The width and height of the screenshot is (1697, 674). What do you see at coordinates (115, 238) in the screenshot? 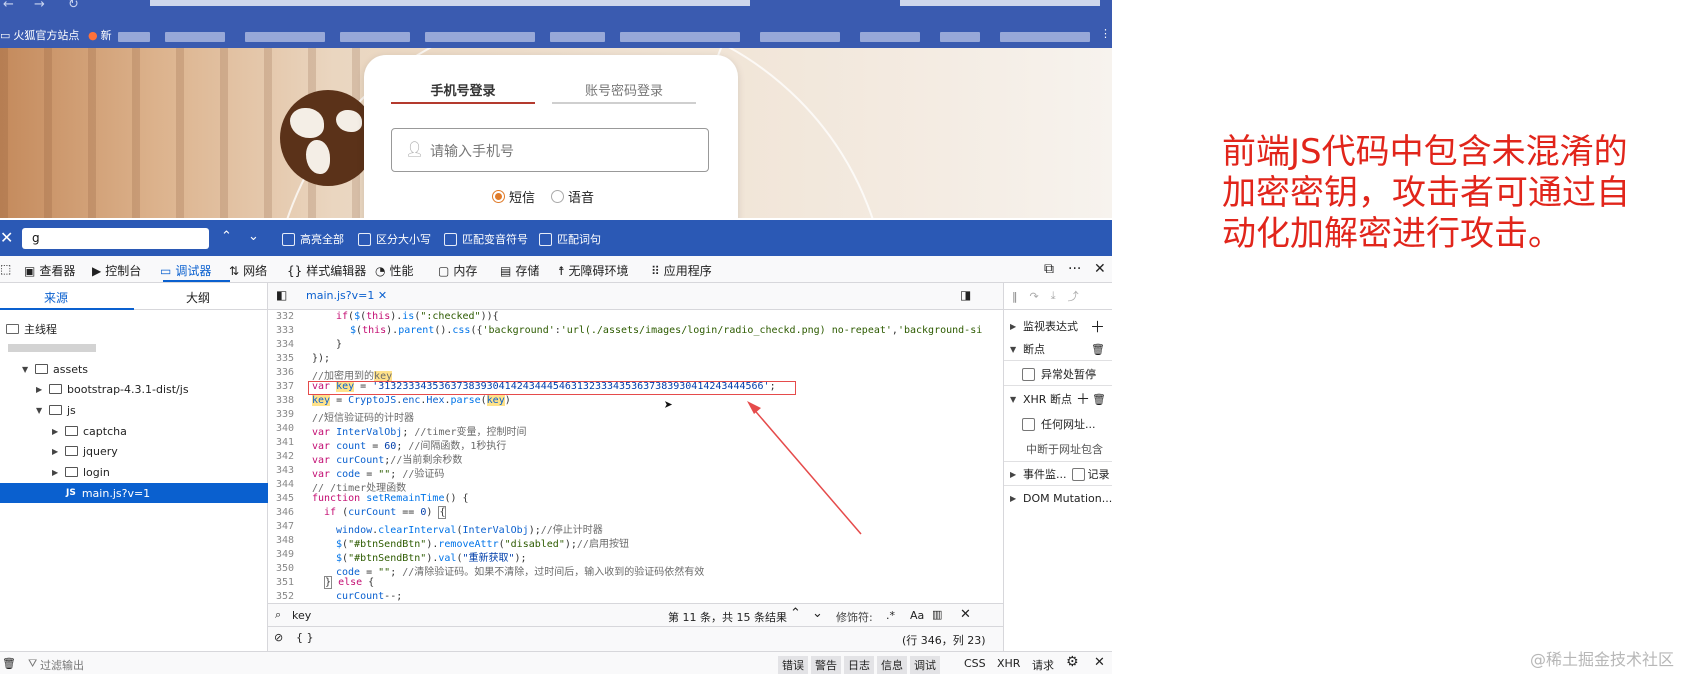
I see `find-input: g` at bounding box center [115, 238].